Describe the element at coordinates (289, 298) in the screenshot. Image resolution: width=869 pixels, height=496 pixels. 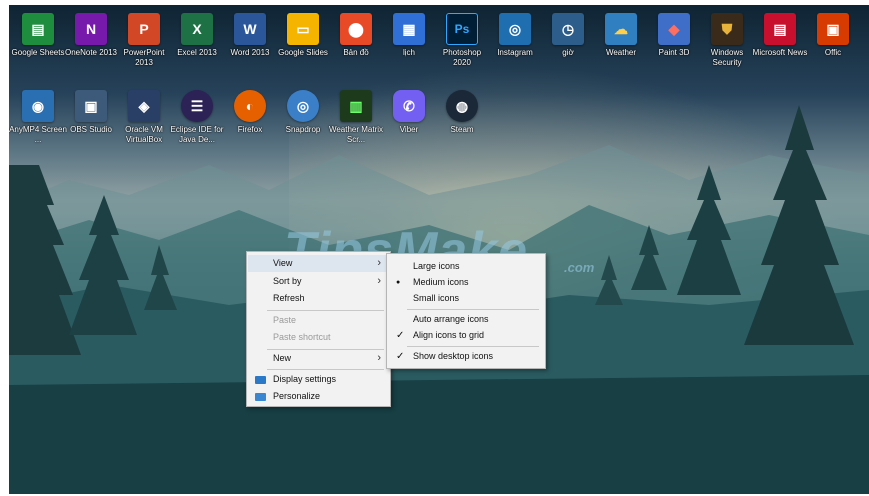
I see `menu-item-label: Refresh` at that location.